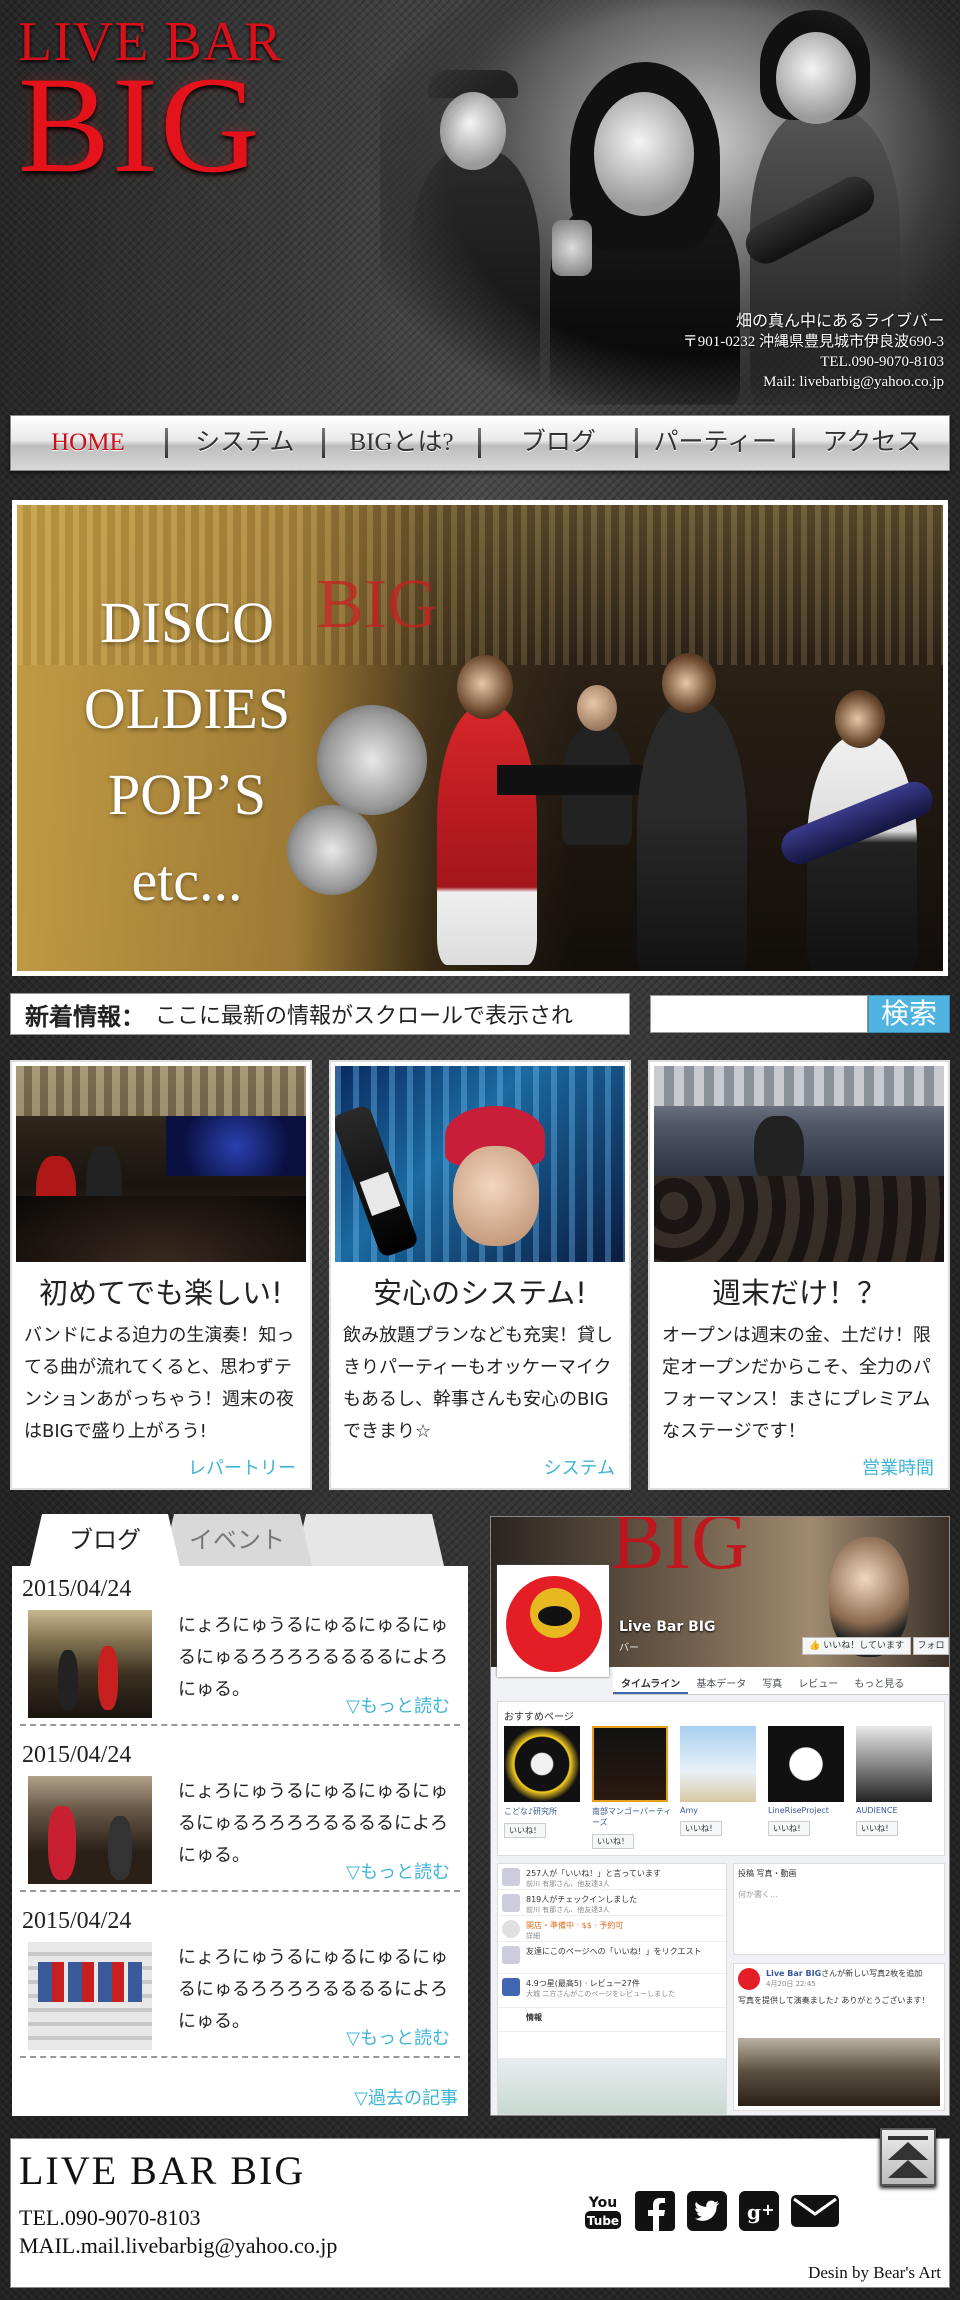 This screenshot has height=2300, width=960. I want to click on blog-tabs: イベント ブログ, so click(242, 1540).